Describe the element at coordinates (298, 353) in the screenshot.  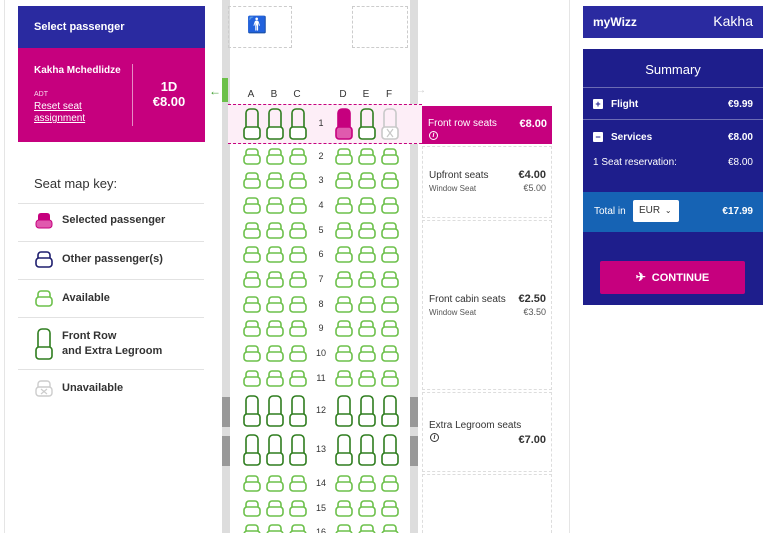
I see `seat-10C` at that location.